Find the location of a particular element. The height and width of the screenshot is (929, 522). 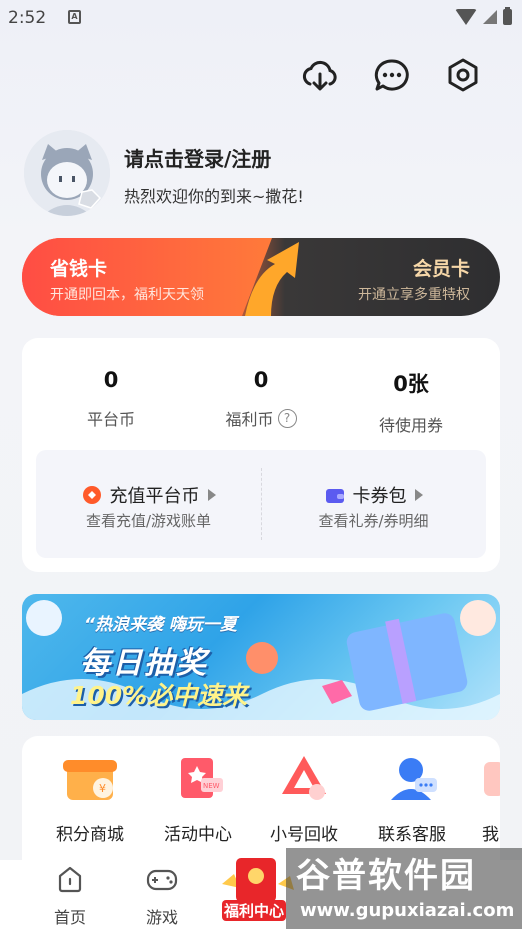

shortcut-label: 小号回收 is located at coordinates (304, 835).